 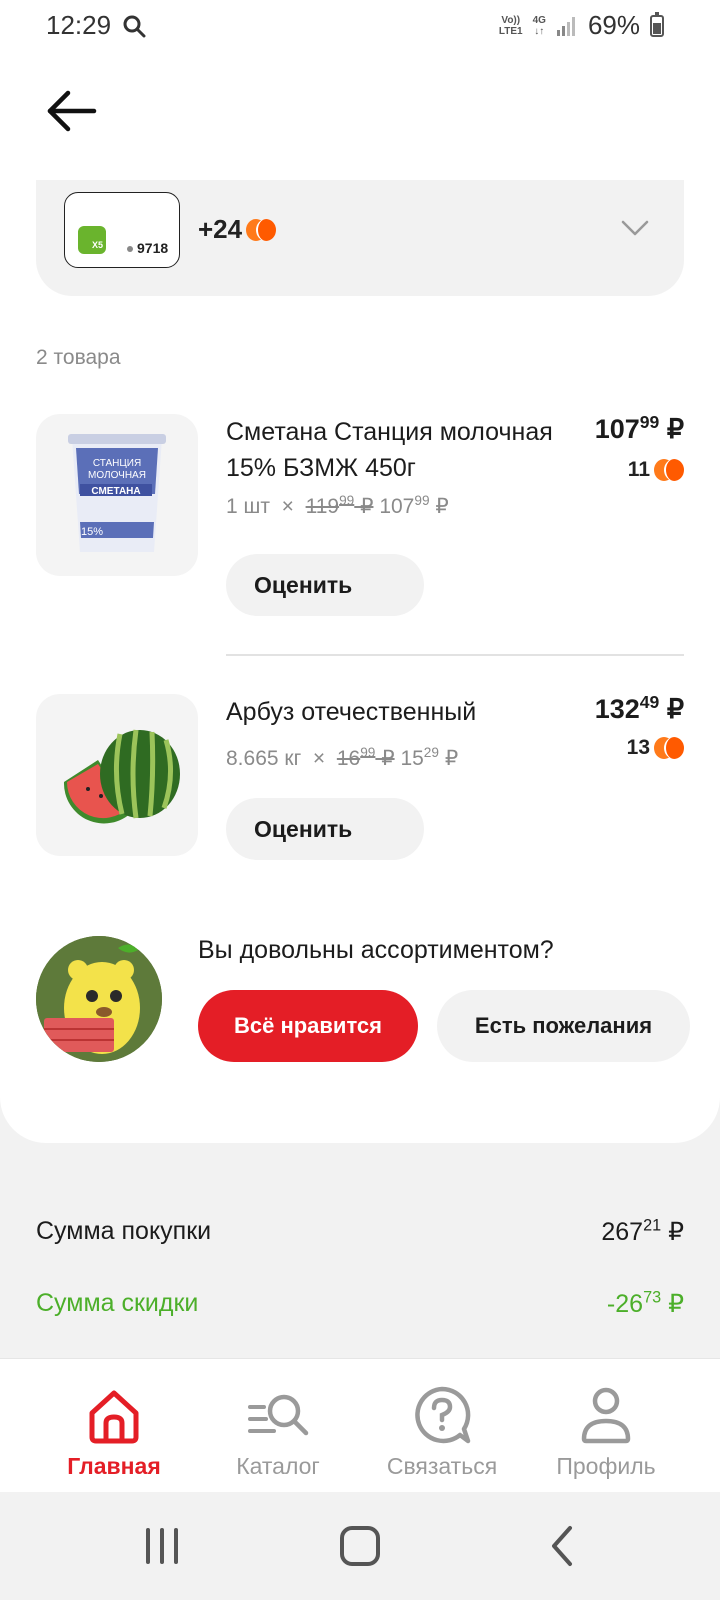 I want to click on x5-logo-icon: X5, so click(x=92, y=240).